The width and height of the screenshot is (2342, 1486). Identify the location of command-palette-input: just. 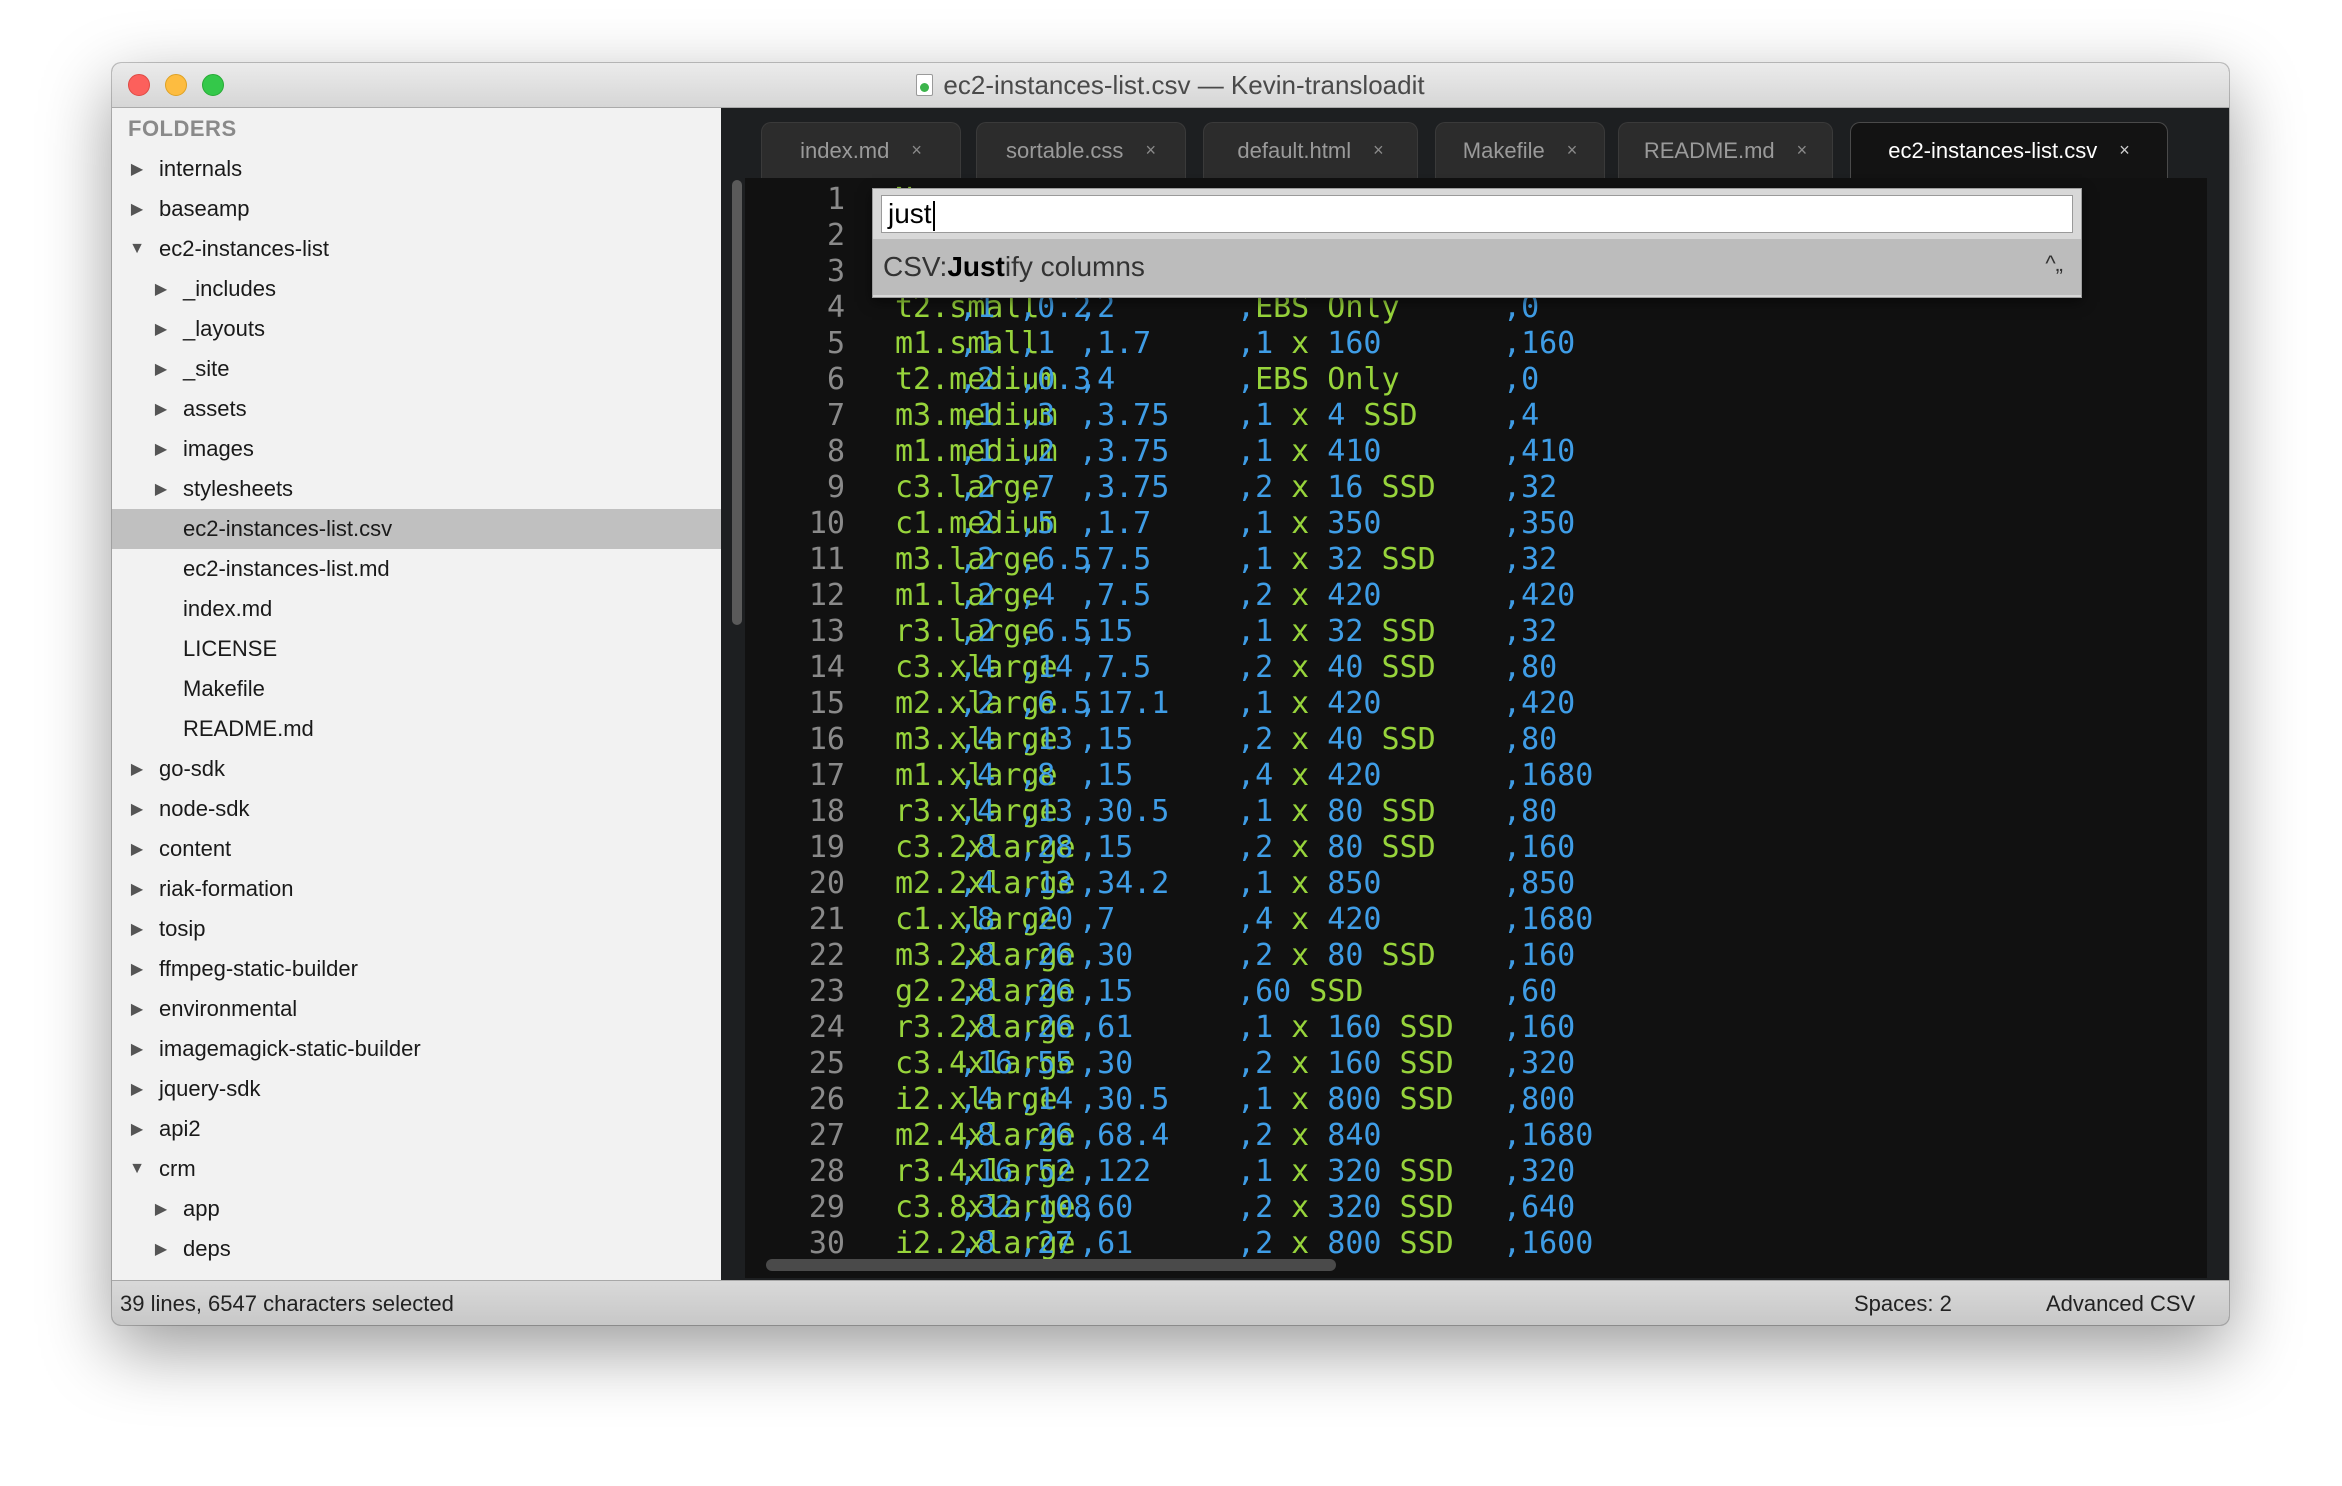
(1477, 214).